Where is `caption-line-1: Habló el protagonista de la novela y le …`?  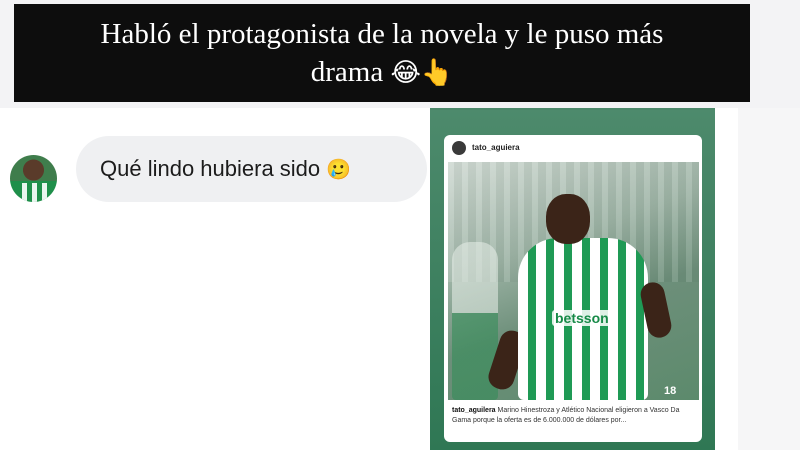 caption-line-1: Habló el protagonista de la novela y le … is located at coordinates (382, 34).